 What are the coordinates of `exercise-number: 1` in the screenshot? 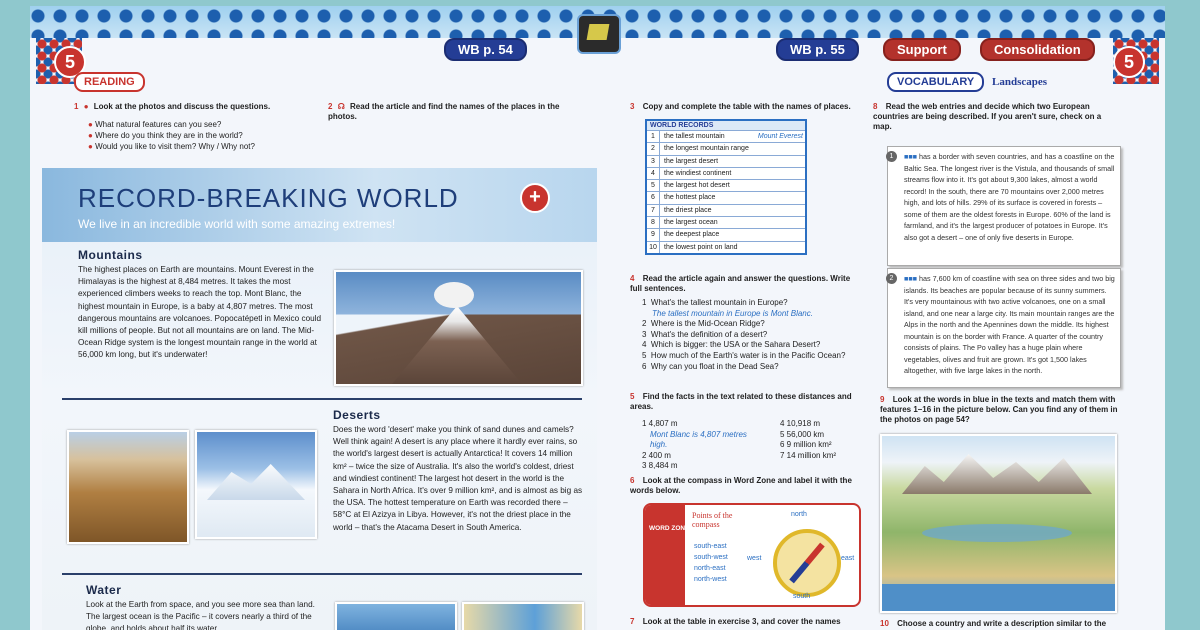 It's located at (76, 106).